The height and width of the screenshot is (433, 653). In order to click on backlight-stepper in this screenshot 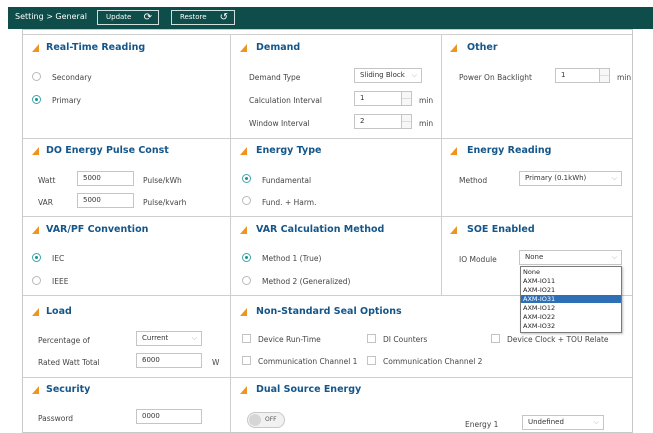, I will do `click(605, 75)`.